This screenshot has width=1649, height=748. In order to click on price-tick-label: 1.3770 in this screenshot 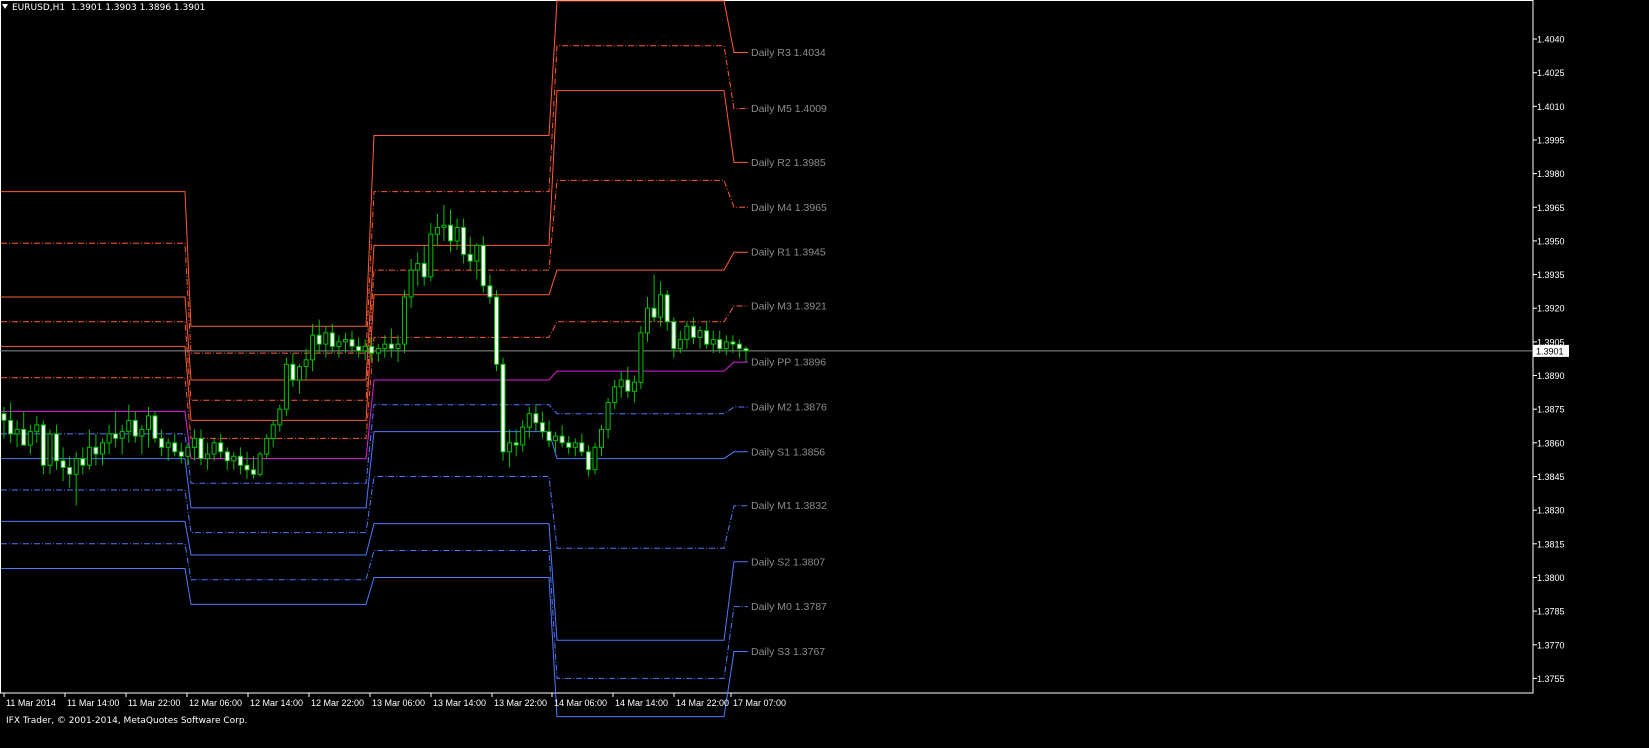, I will do `click(1551, 645)`.